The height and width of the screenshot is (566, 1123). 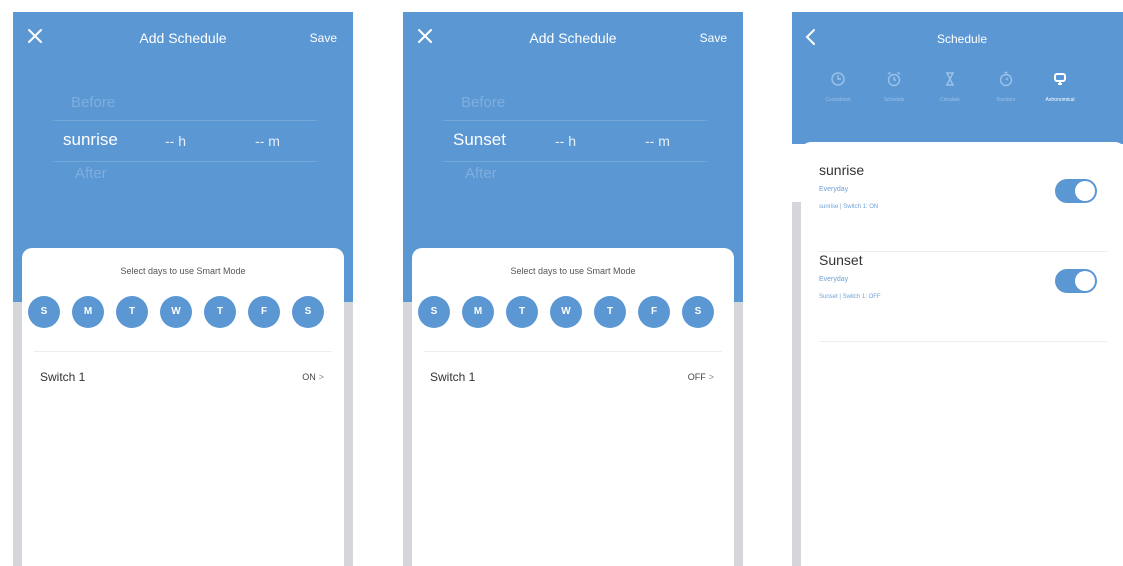 I want to click on switch-row-value: ON >, so click(x=313, y=377).